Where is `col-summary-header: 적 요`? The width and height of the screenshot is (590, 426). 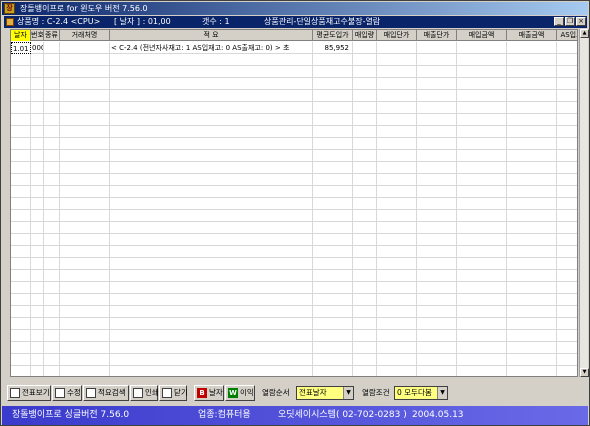
col-summary-header: 적 요 is located at coordinates (211, 35).